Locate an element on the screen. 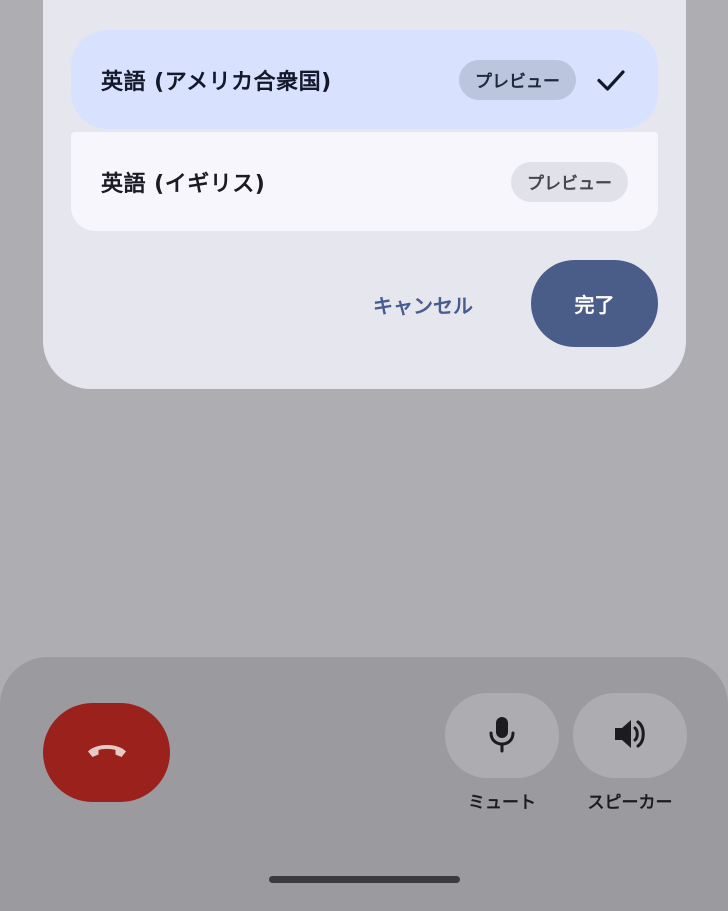 The width and height of the screenshot is (728, 911). speaker-control: スピーカー is located at coordinates (630, 753).